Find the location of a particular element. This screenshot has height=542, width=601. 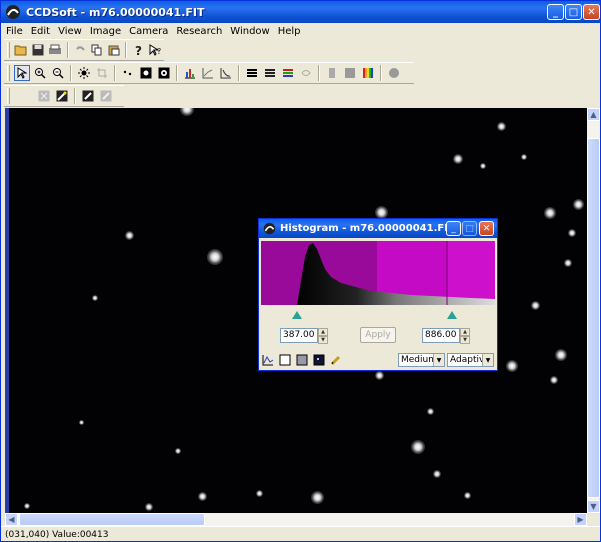

high-value-updown: ▲ ▼ is located at coordinates (465, 335).